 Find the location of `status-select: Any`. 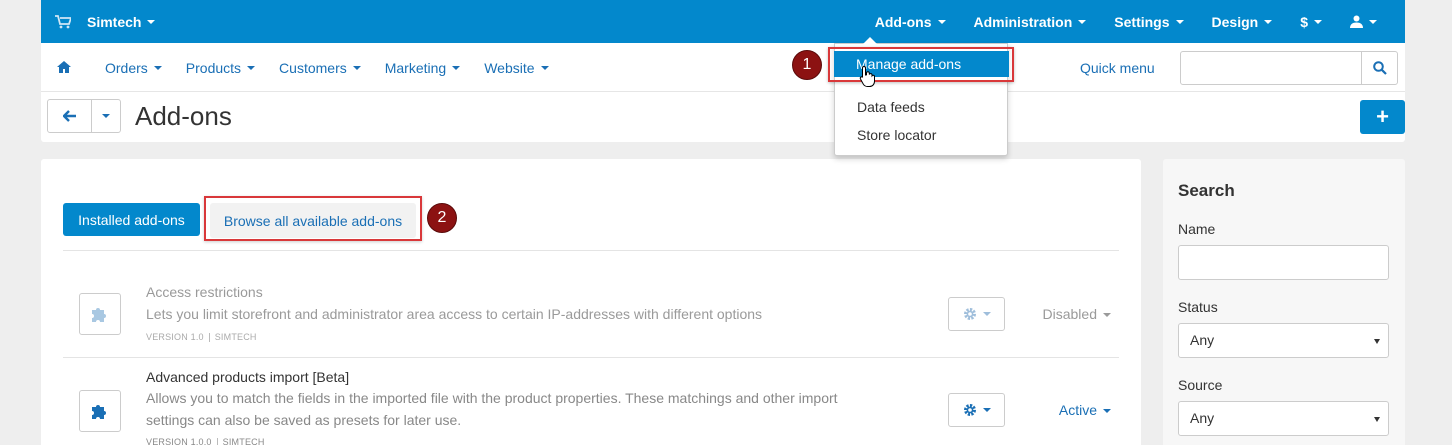

status-select: Any is located at coordinates (1283, 340).